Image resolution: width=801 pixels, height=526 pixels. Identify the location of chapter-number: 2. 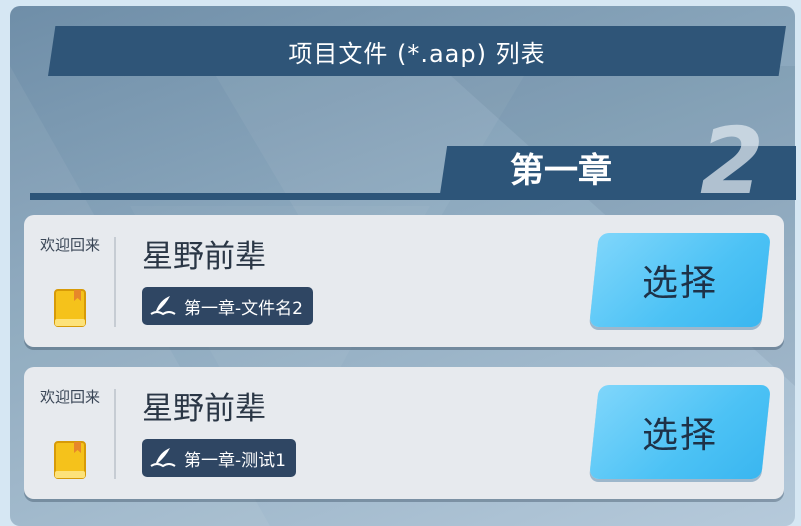
(731, 161).